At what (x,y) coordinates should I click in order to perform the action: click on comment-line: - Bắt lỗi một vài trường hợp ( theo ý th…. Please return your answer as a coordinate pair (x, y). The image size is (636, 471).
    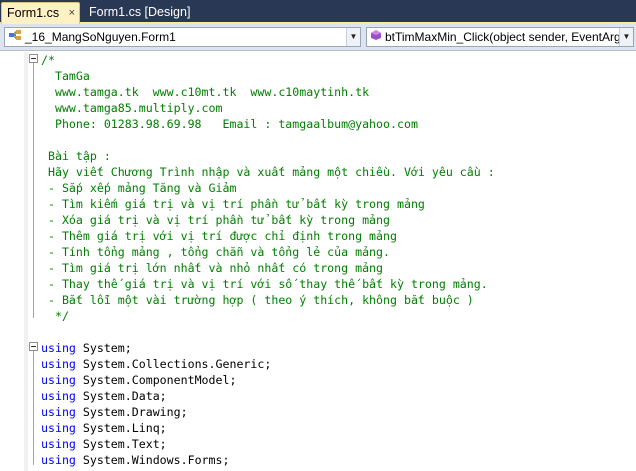
    Looking at the image, I should click on (257, 300).